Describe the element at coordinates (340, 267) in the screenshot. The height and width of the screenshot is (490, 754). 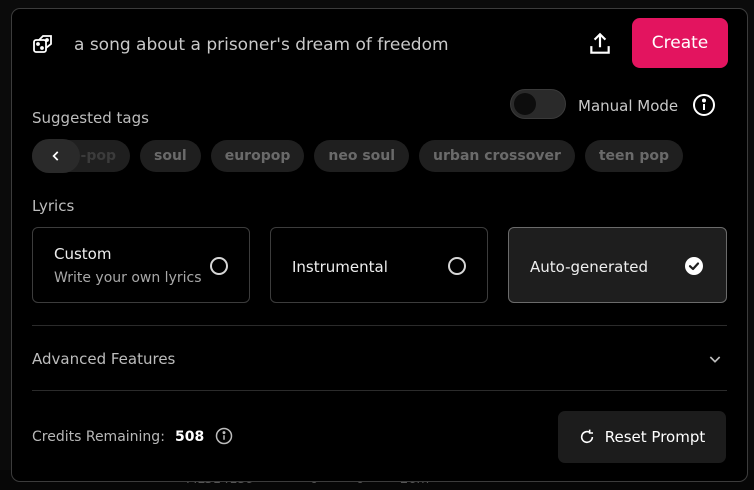
I see `lyrics-option-title: Instrumental` at that location.